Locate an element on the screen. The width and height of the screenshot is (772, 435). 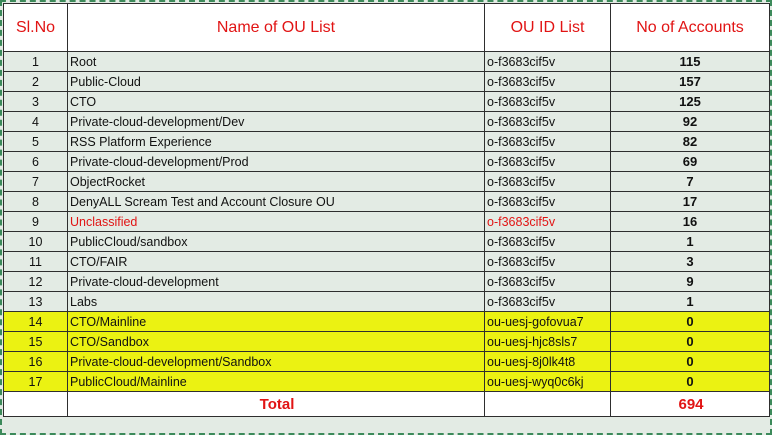
cell-ou-id: ou-uesj-hjc8sls7 is located at coordinates (547, 341).